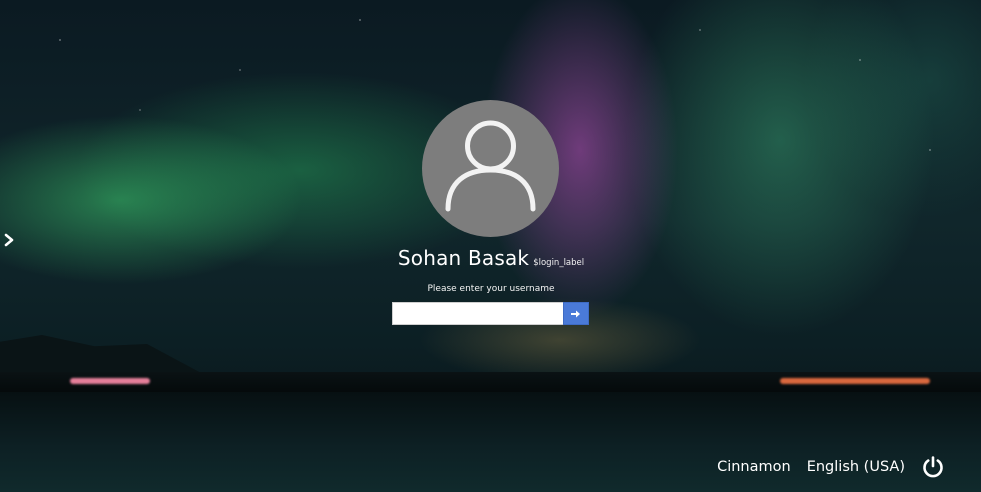 This screenshot has height=492, width=981. I want to click on arrow-right-icon, so click(575, 313).